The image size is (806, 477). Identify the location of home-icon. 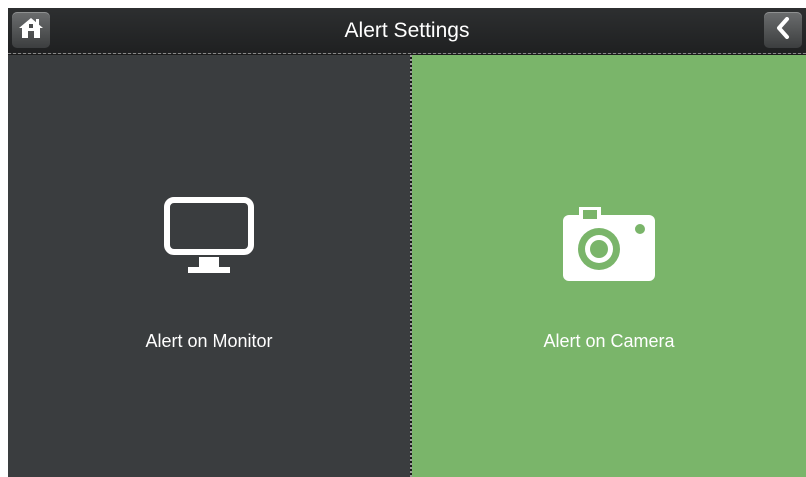
(31, 30).